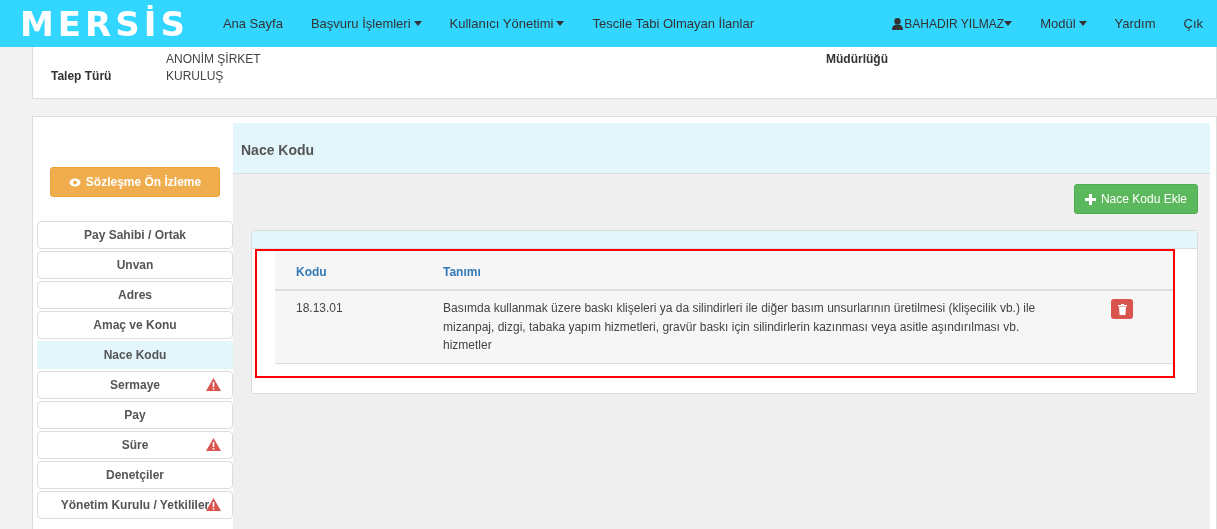 This screenshot has width=1217, height=529. Describe the element at coordinates (1090, 199) in the screenshot. I see `plus-icon` at that location.